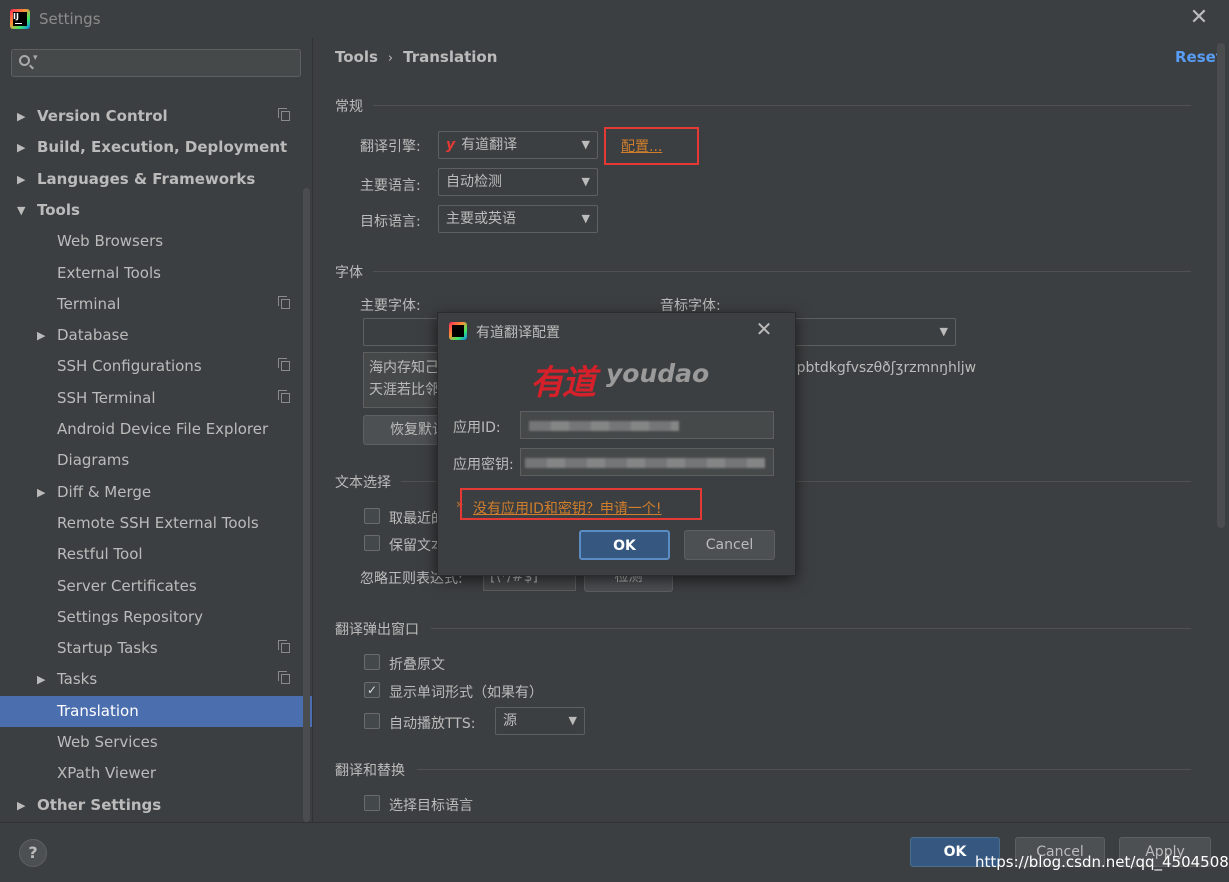  What do you see at coordinates (432, 724) in the screenshot?
I see `auto-tts-label: 自动播放TTS:` at bounding box center [432, 724].